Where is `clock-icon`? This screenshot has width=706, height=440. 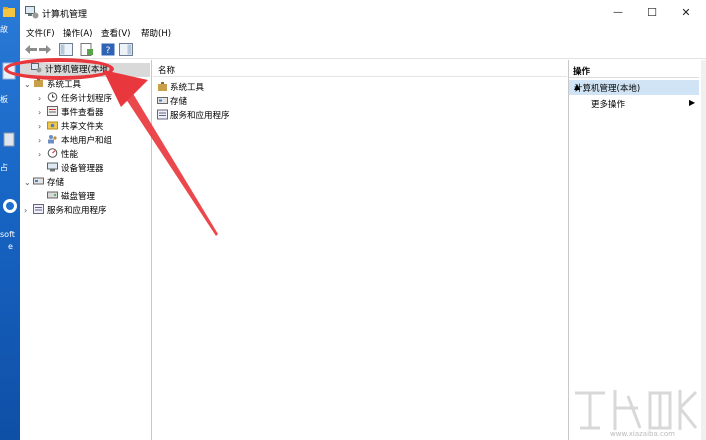
clock-icon is located at coordinates (52, 97).